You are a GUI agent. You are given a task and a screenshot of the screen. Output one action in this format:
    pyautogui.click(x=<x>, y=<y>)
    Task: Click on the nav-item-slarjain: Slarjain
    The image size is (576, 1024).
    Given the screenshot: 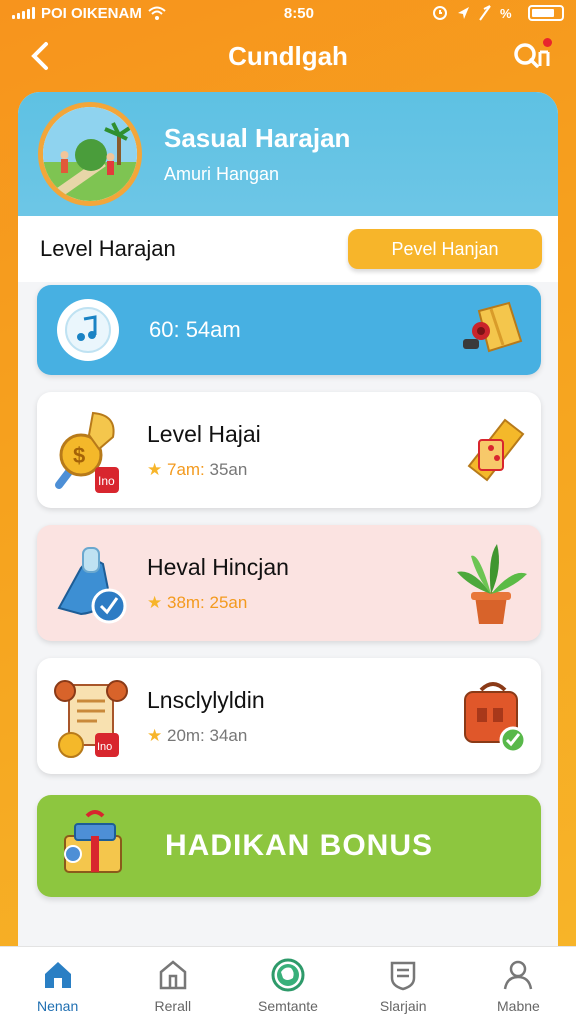 What is the action you would take?
    pyautogui.click(x=403, y=985)
    